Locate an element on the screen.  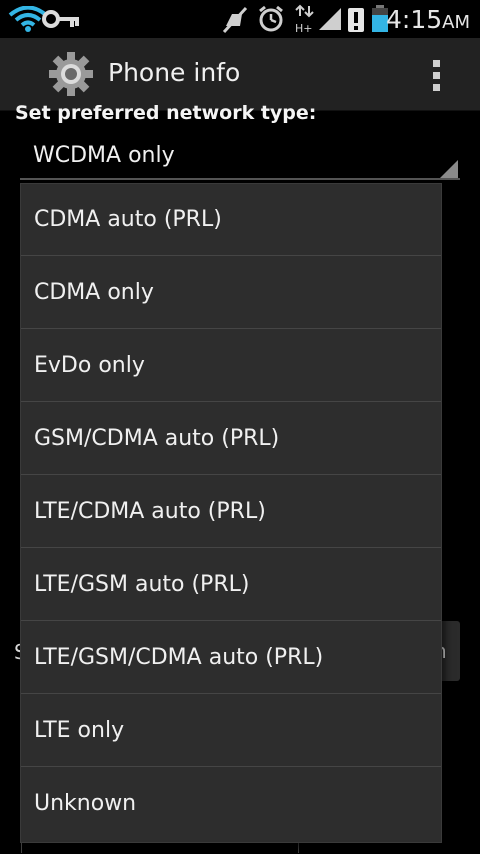
overflow-menu-button is located at coordinates (437, 74).